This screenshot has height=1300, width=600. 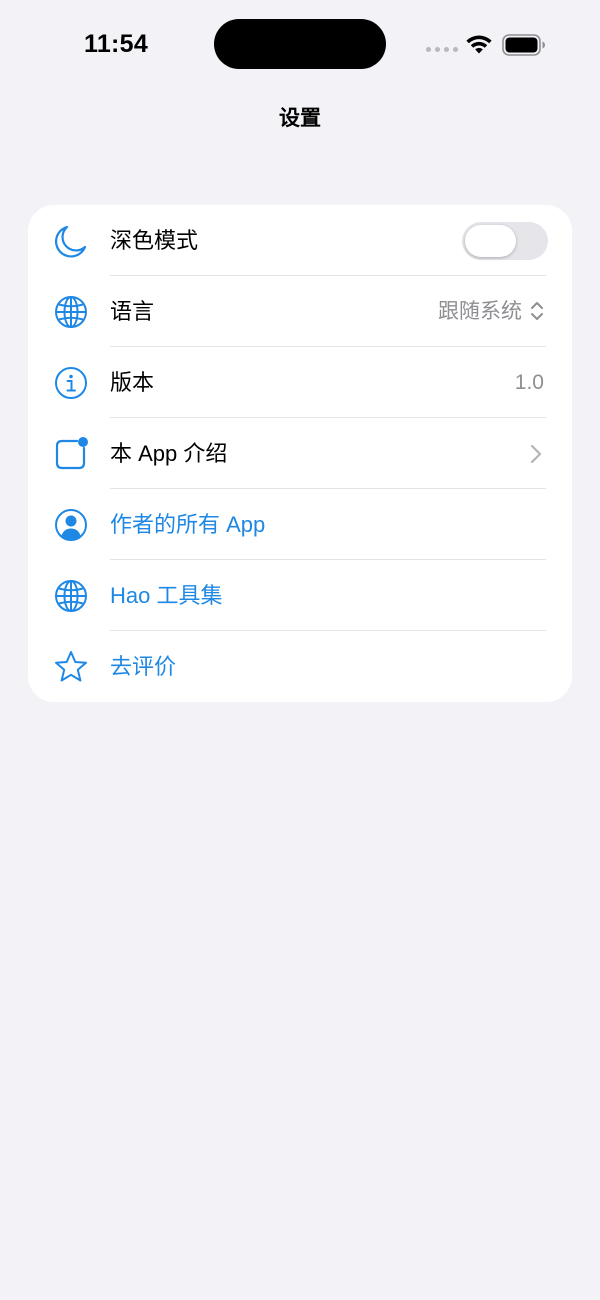 I want to click on star-icon, so click(x=71, y=667).